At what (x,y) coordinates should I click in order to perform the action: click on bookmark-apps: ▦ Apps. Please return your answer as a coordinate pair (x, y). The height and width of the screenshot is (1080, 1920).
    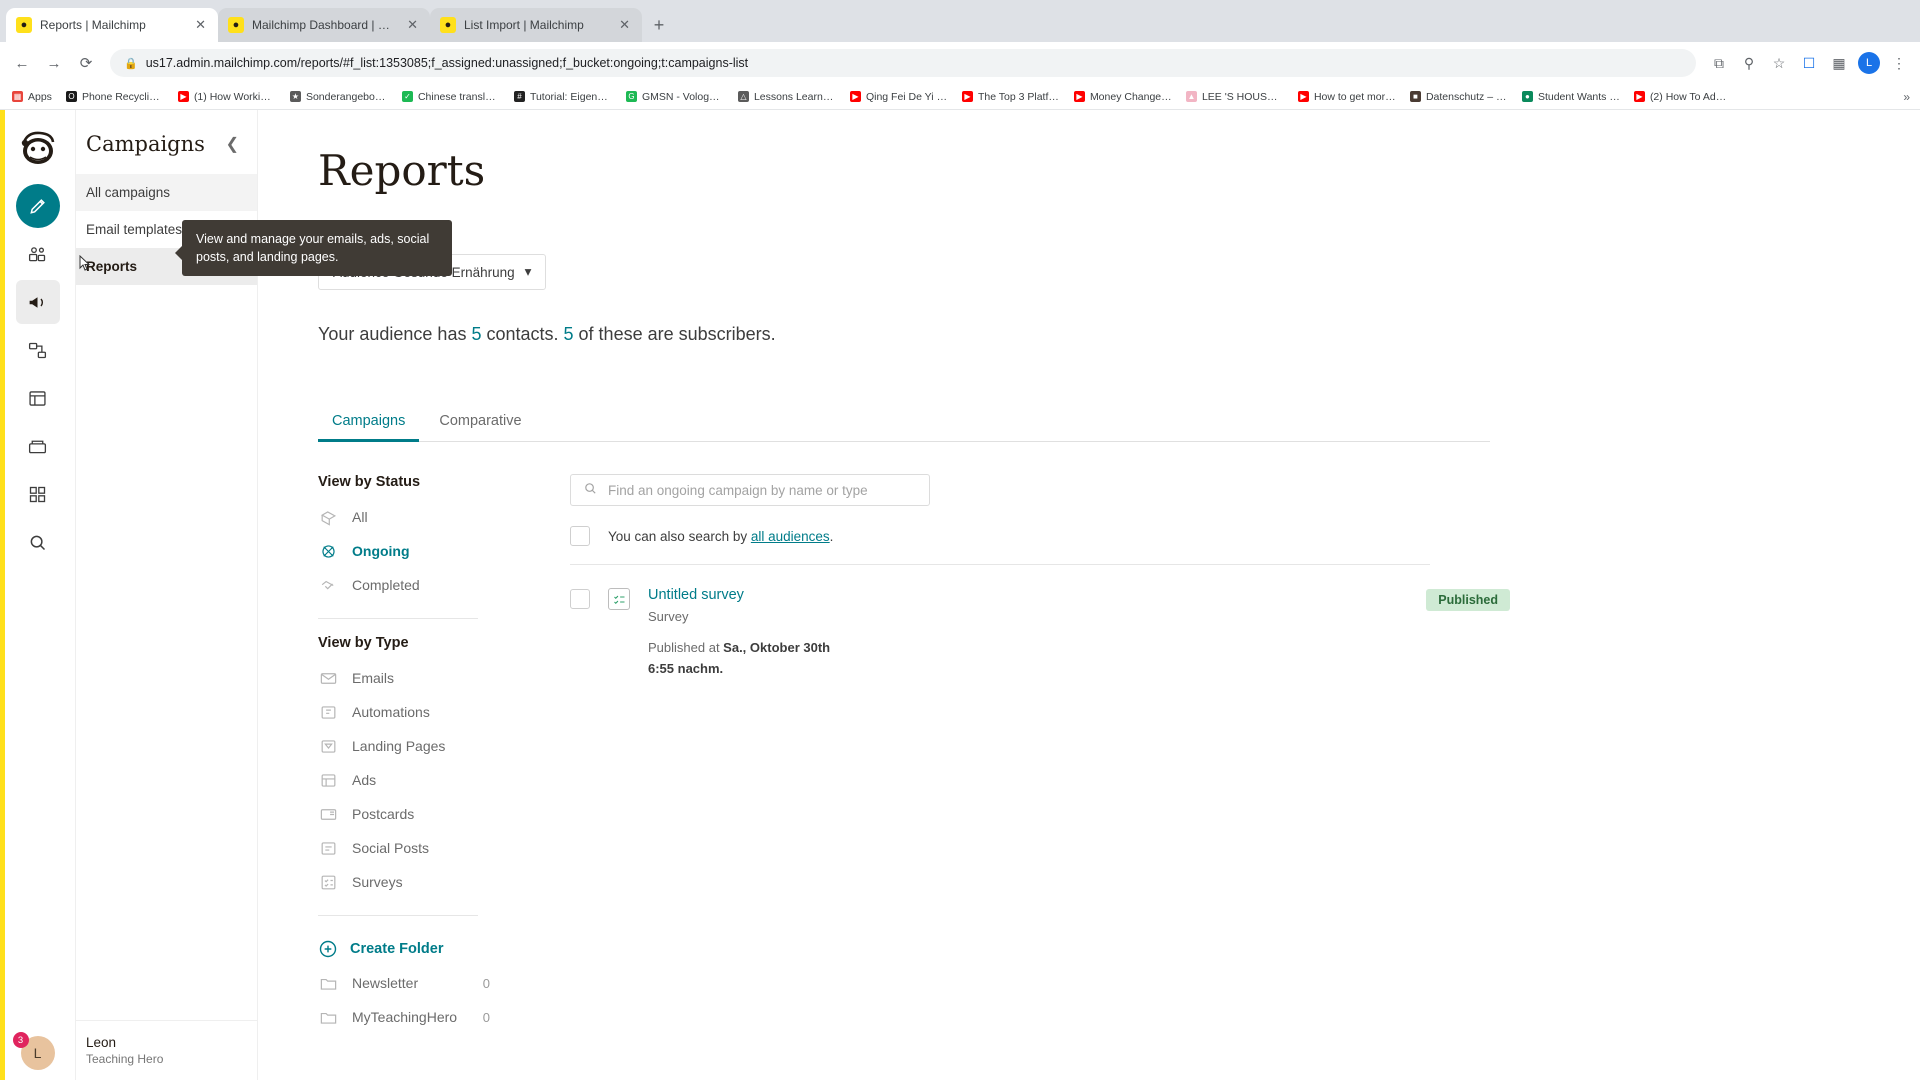
    Looking at the image, I should click on (32, 97).